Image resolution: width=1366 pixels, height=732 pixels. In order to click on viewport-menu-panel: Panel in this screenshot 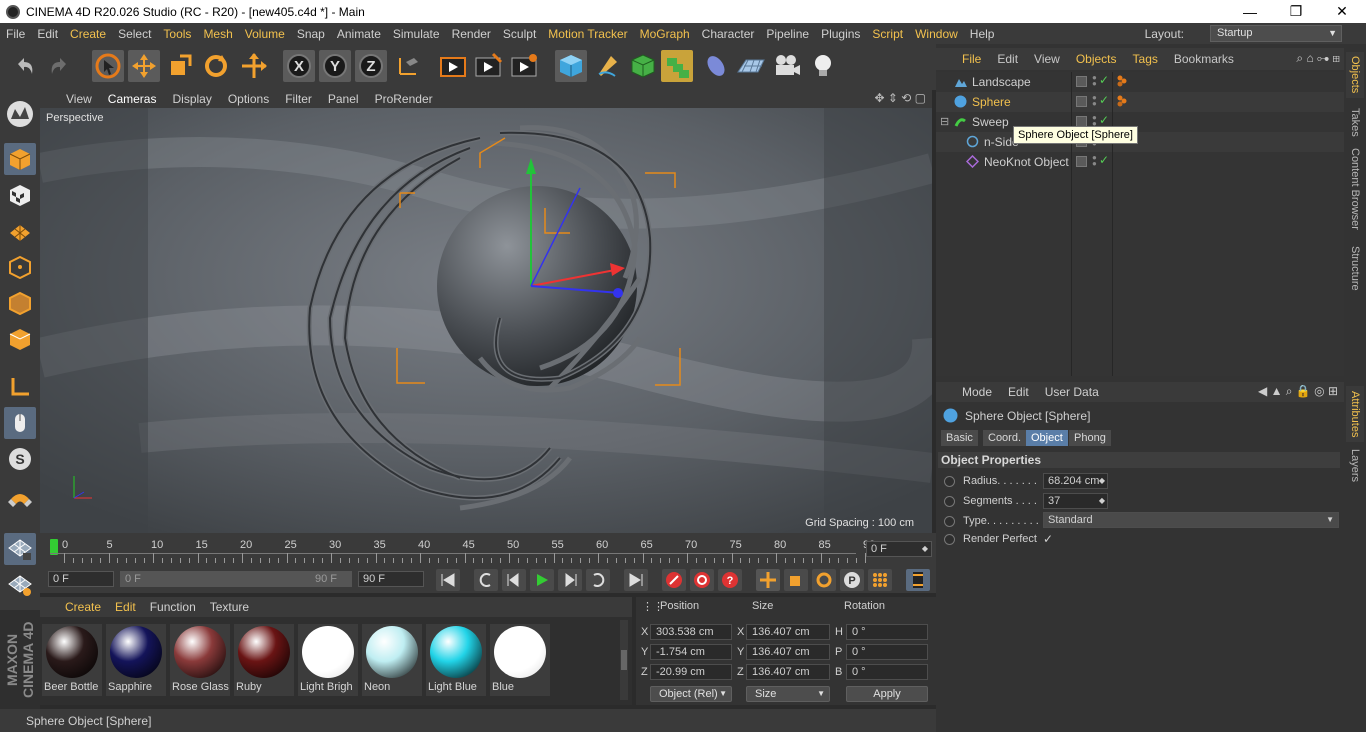, I will do `click(343, 99)`.